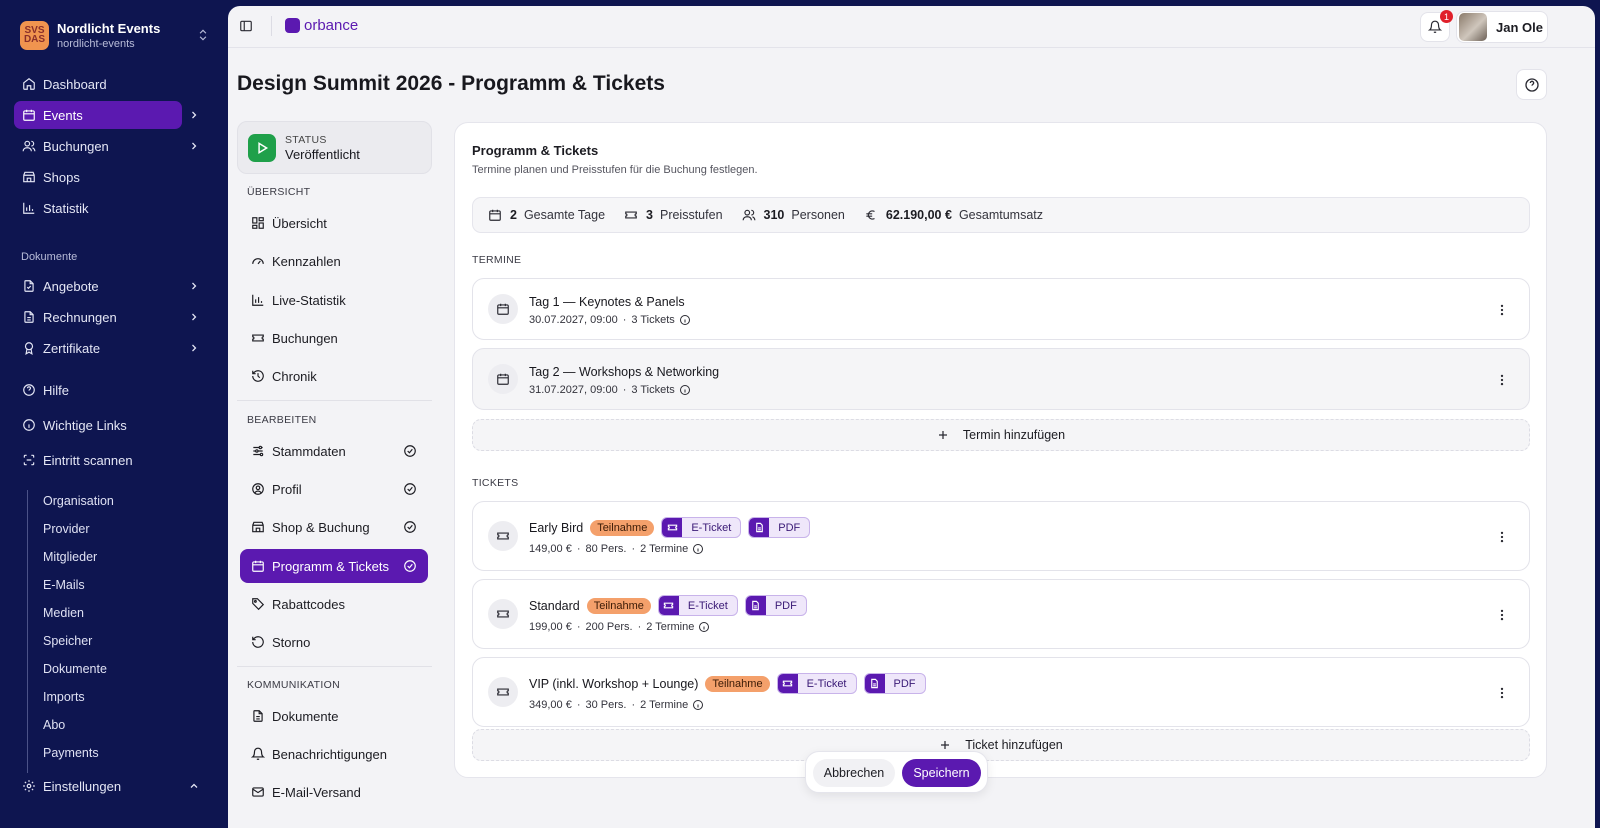  I want to click on ticket-title: Standard Teilnahme E-Ticket PDF, so click(668, 605).